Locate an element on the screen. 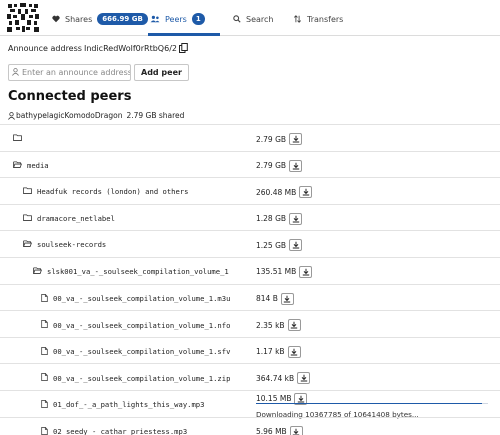 Image resolution: width=500 pixels, height=435 pixels. folder-icon is located at coordinates (27, 191).